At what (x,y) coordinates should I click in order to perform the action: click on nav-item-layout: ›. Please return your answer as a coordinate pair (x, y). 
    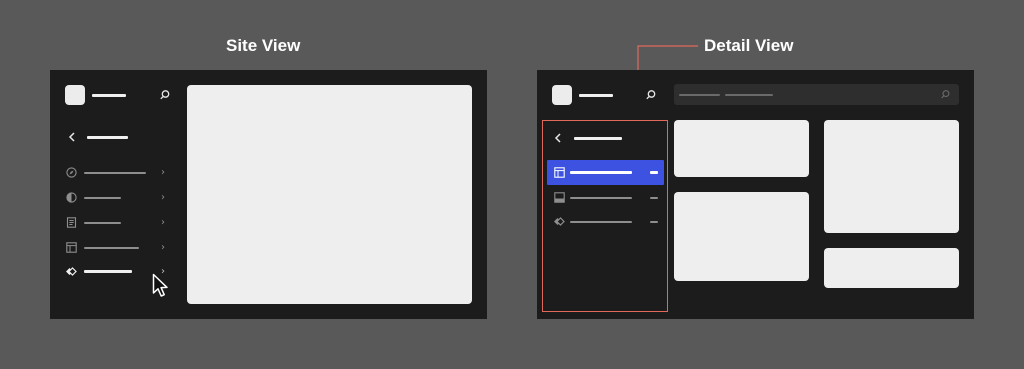
    Looking at the image, I should click on (112, 248).